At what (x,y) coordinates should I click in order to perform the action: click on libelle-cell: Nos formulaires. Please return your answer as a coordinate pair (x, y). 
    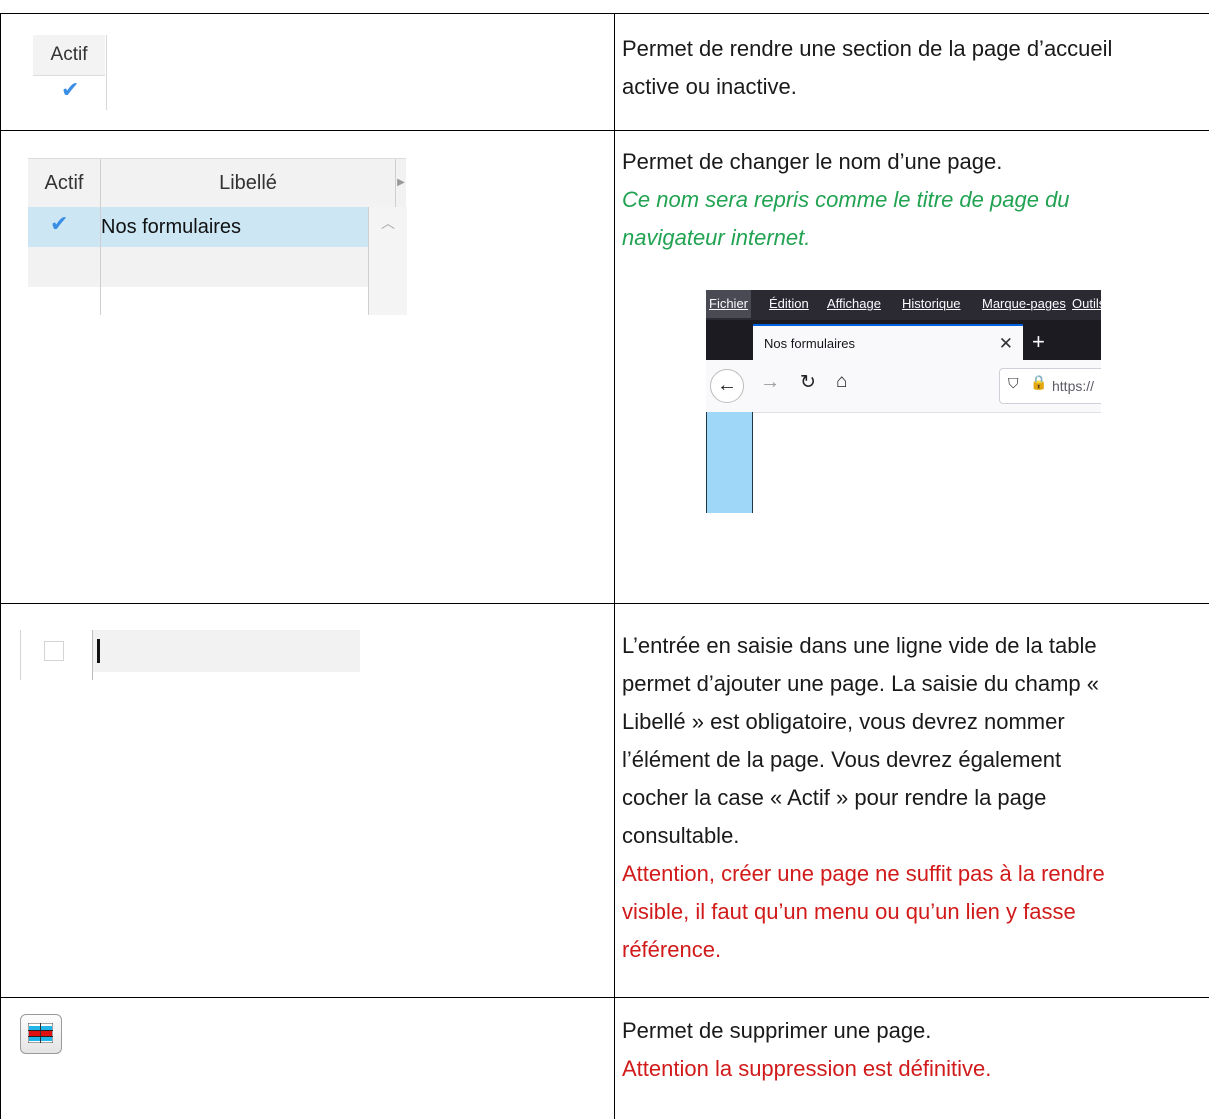
    Looking at the image, I should click on (171, 227).